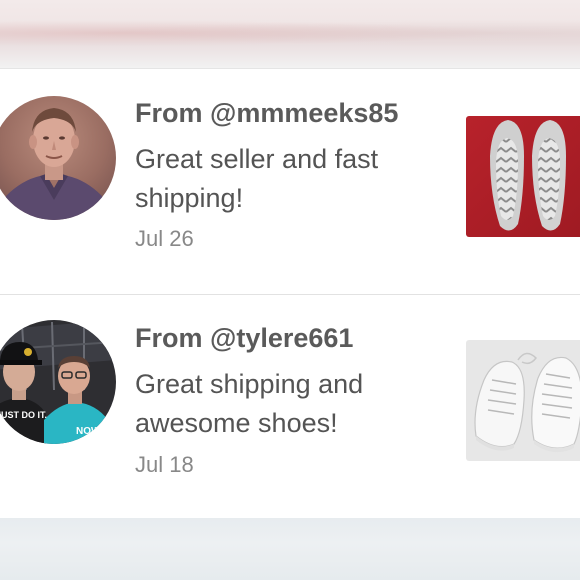 This screenshot has height=580, width=580. Describe the element at coordinates (164, 464) in the screenshot. I see `review-date: Jul 18` at that location.